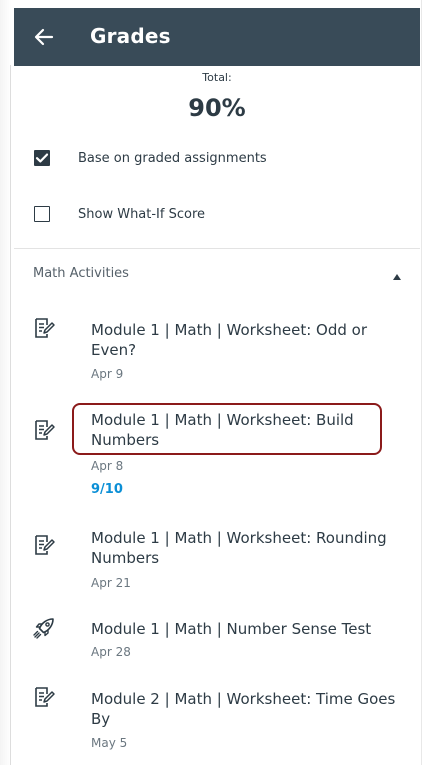  Describe the element at coordinates (172, 158) in the screenshot. I see `base-on-graded-label: Base on graded assignments` at that location.